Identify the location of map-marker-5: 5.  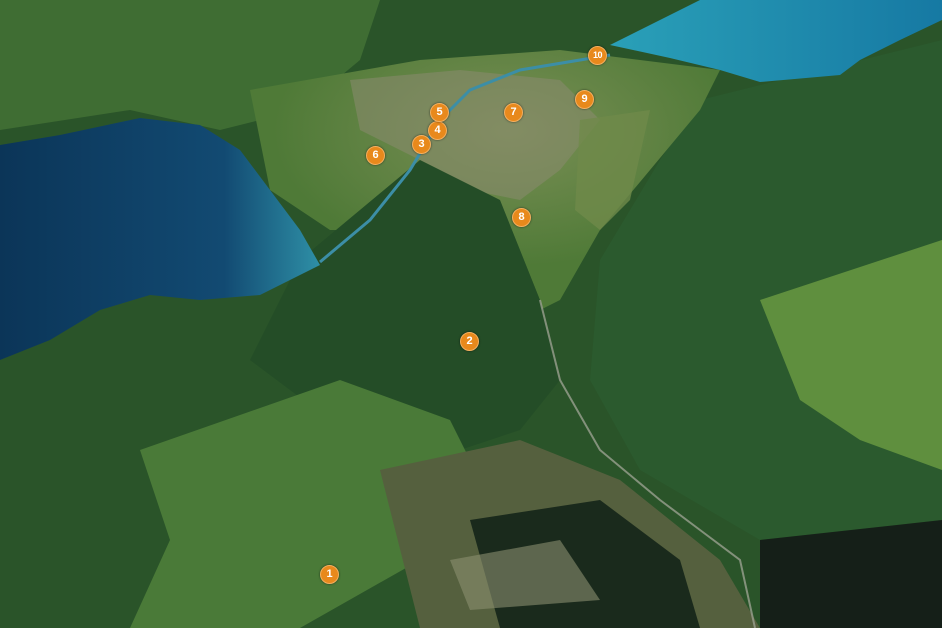
(439, 112).